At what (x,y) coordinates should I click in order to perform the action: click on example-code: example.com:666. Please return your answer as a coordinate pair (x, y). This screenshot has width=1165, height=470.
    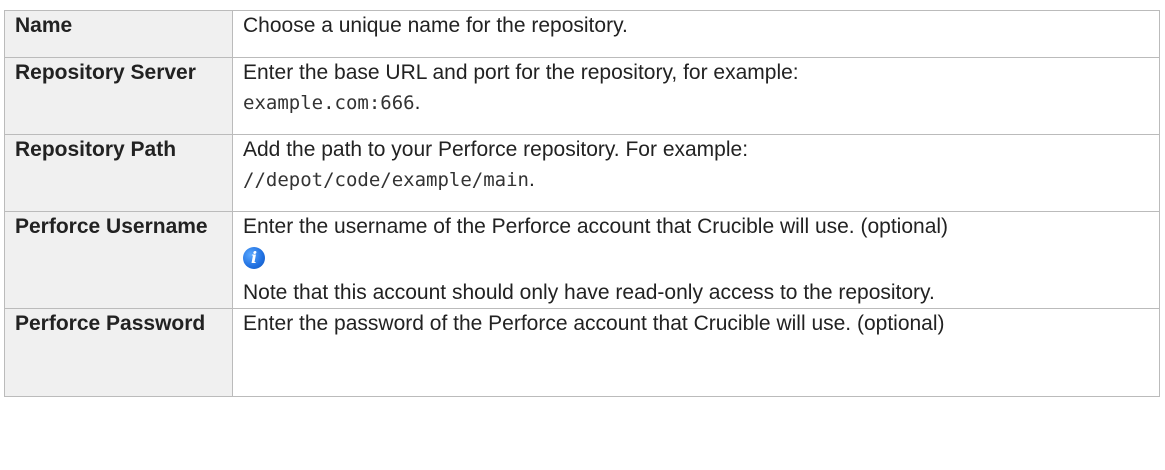
    Looking at the image, I should click on (329, 103).